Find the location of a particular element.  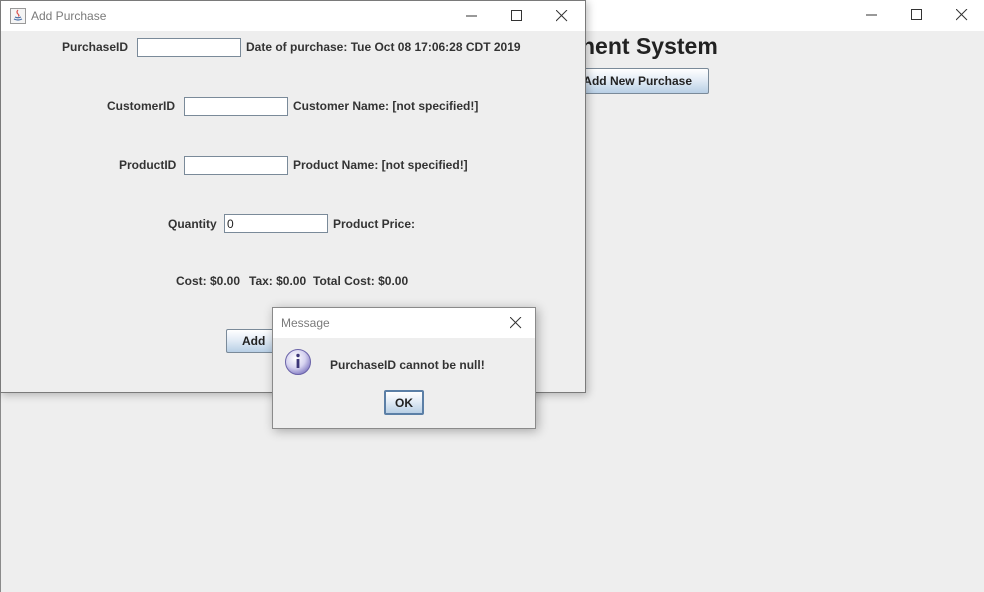

quantity-input is located at coordinates (276, 223).